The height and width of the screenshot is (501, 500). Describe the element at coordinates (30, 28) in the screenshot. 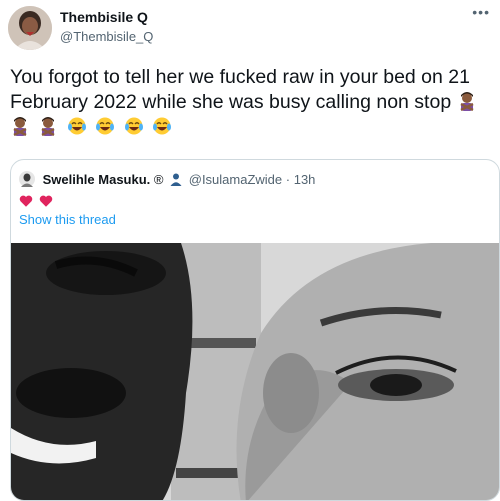

I see `author-avatar` at that location.